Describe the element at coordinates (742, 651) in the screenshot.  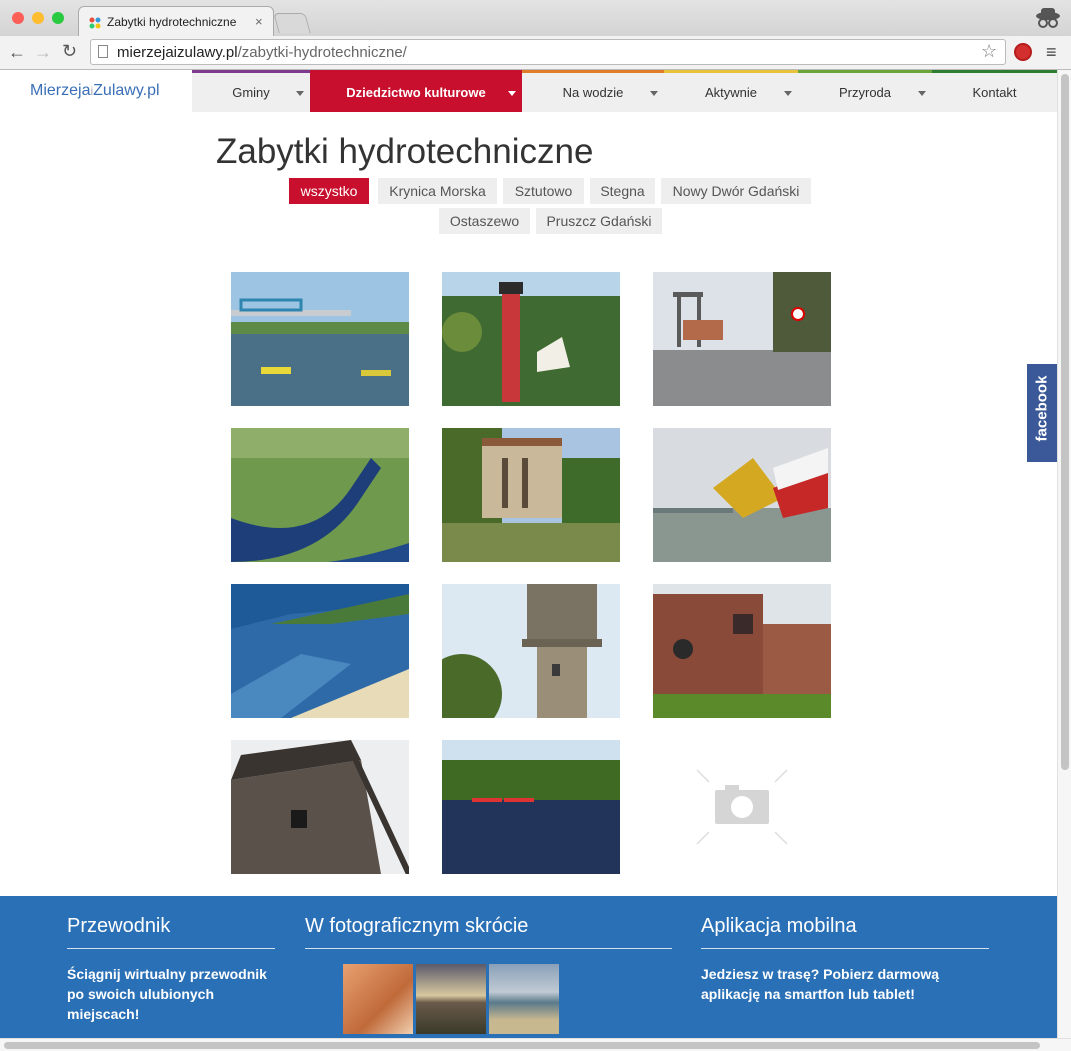
I see `gallery-item-brick-ruin` at that location.